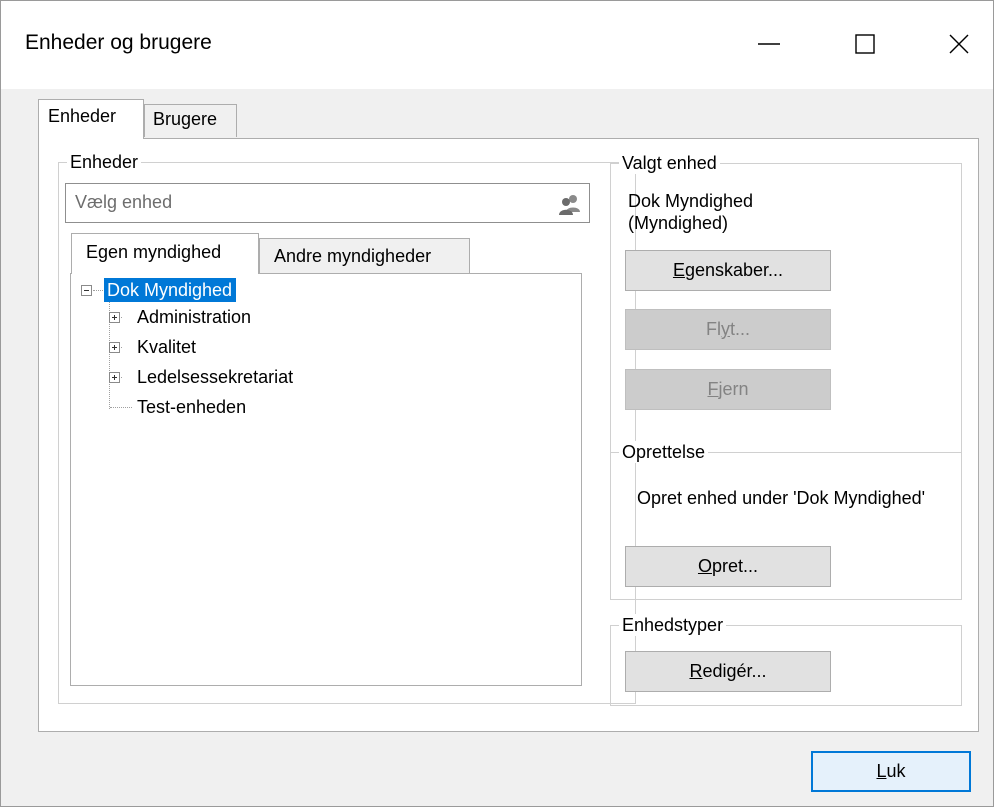  I want to click on close-window-button, so click(959, 44).